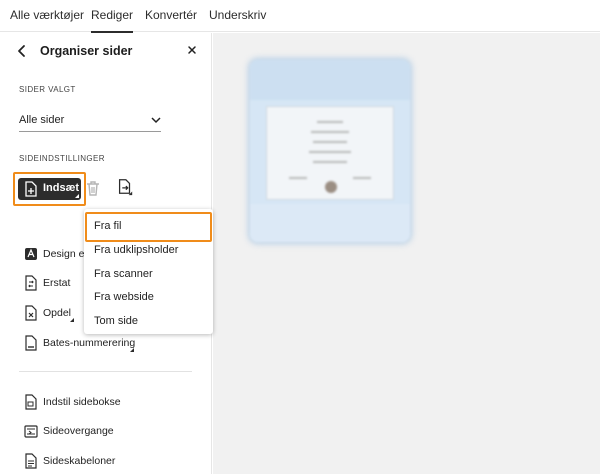  I want to click on tab-sign: Underskriv, so click(237, 16).